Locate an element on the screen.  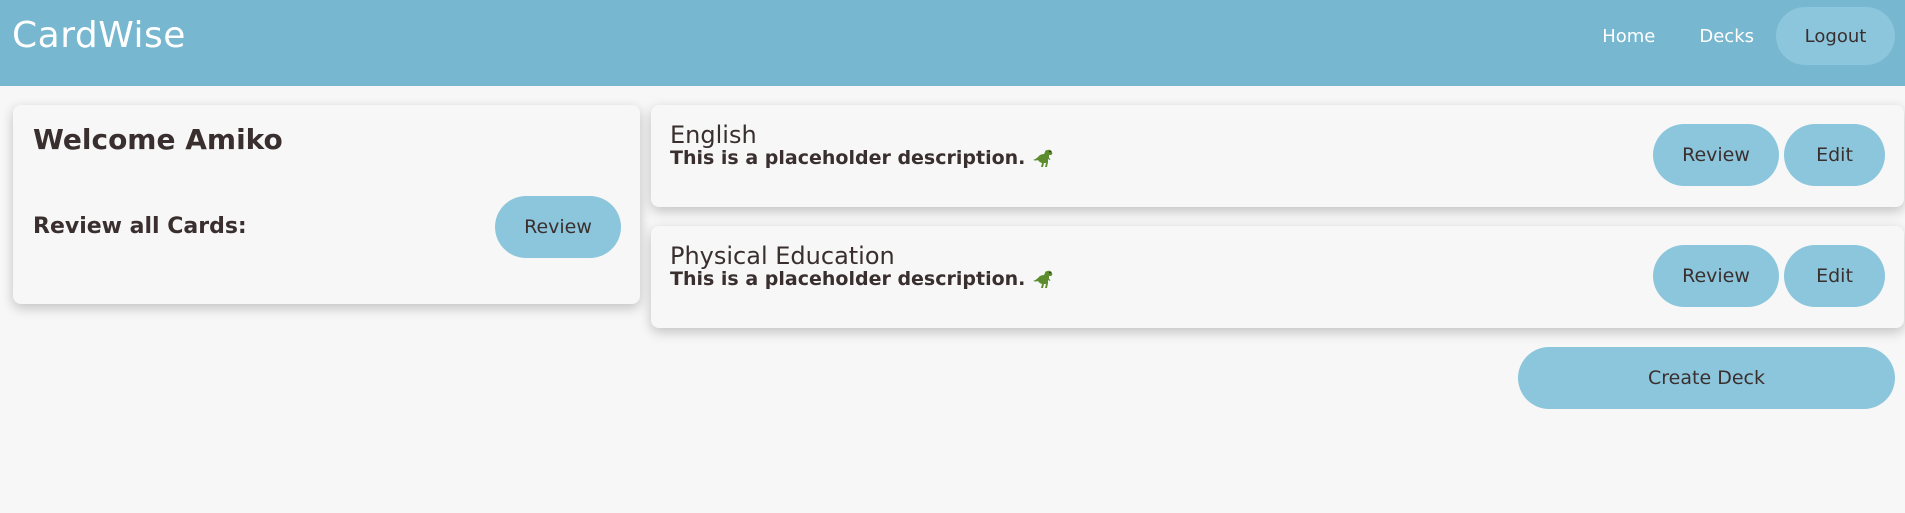
logout-button: Logout is located at coordinates (1835, 36).